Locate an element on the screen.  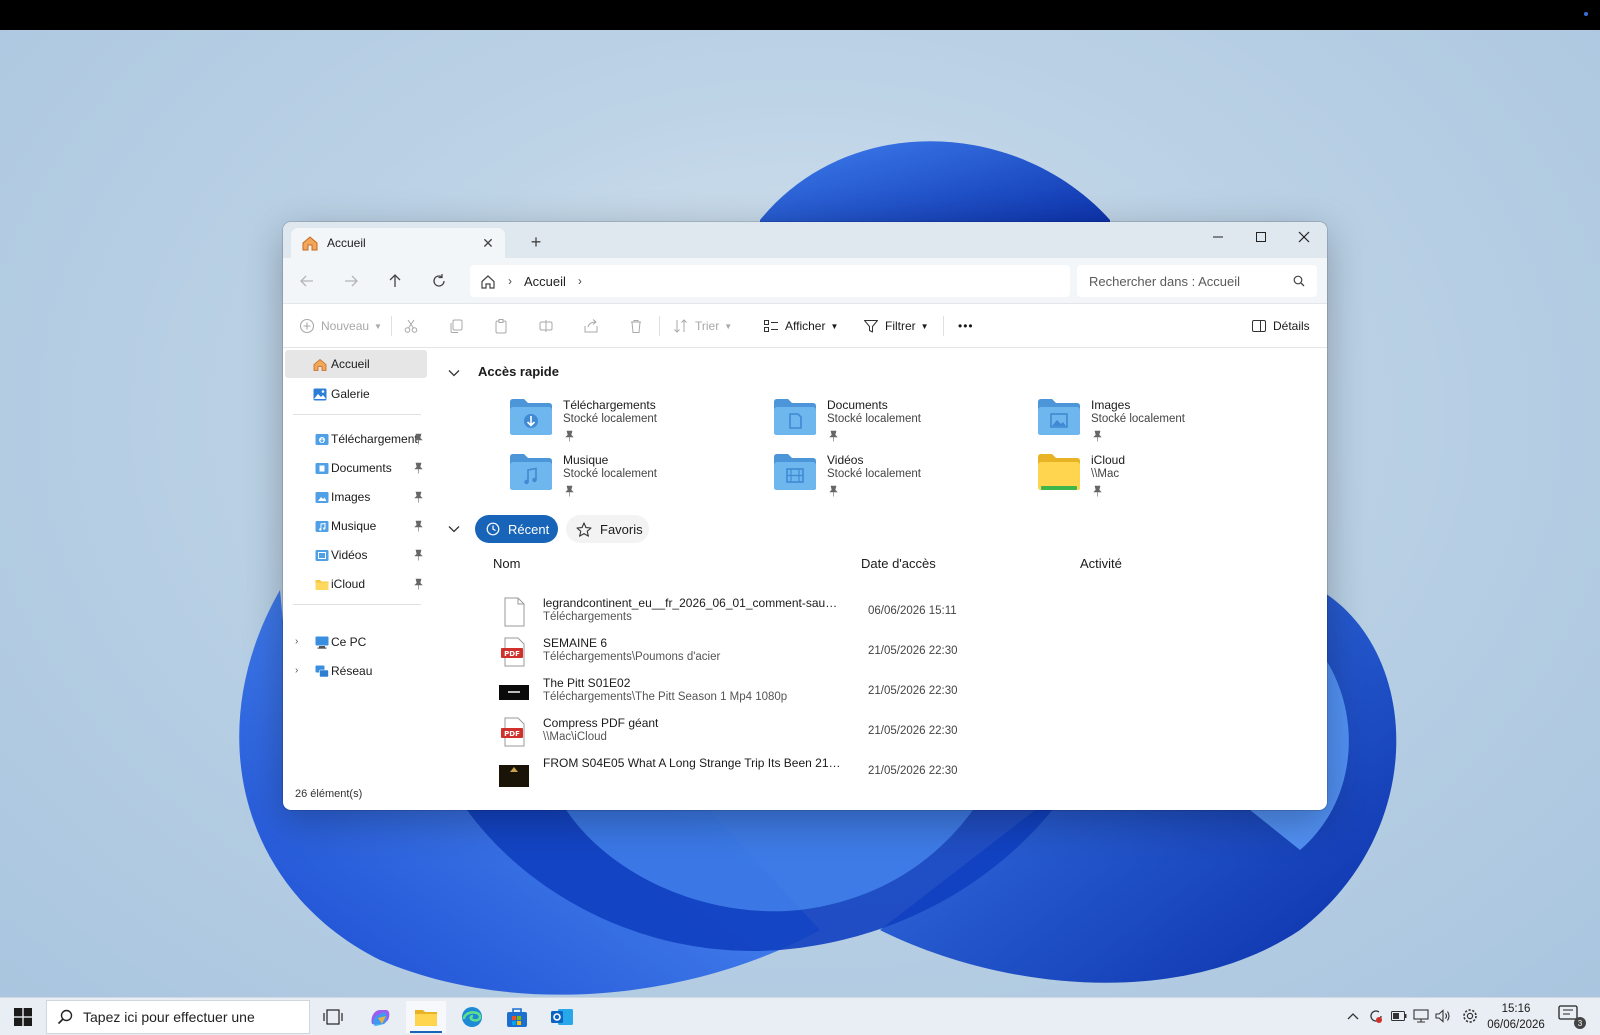
sync-icon is located at coordinates (1376, 1016).